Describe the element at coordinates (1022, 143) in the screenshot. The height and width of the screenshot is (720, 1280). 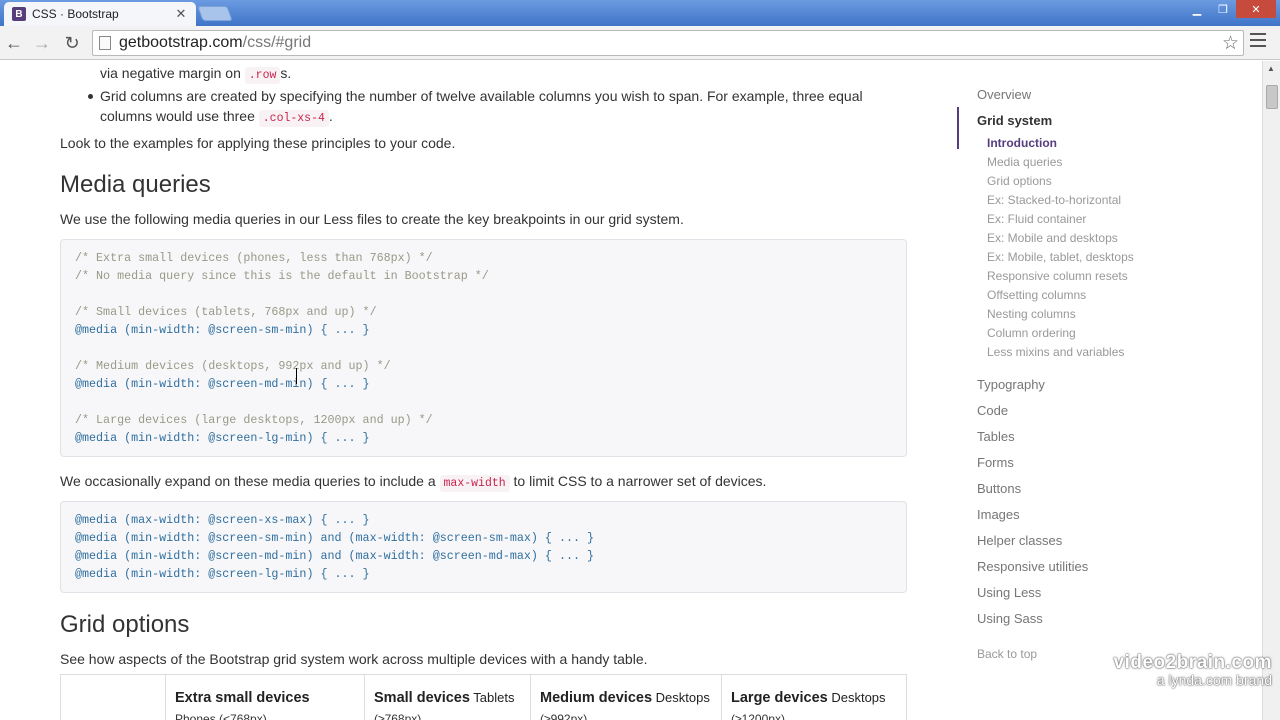
I see `sidenav-sub-introduction: Introduction` at that location.